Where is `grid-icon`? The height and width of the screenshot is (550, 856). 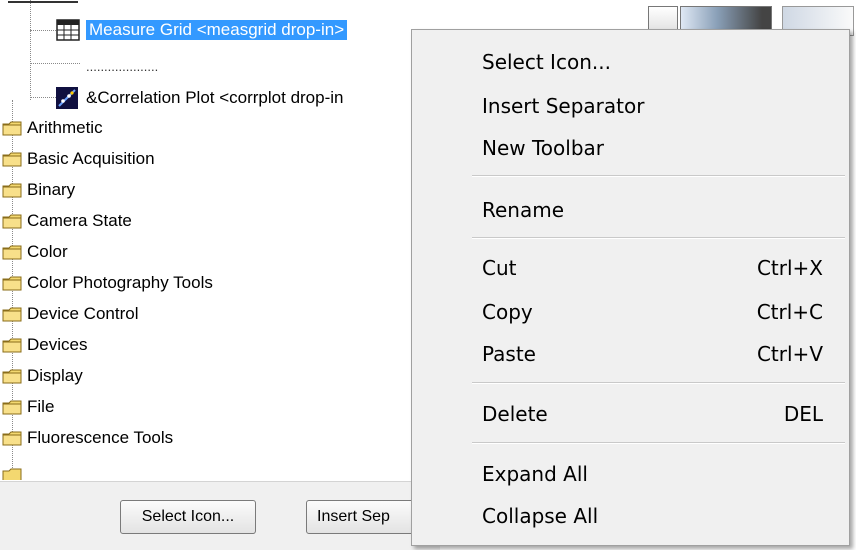
grid-icon is located at coordinates (68, 30).